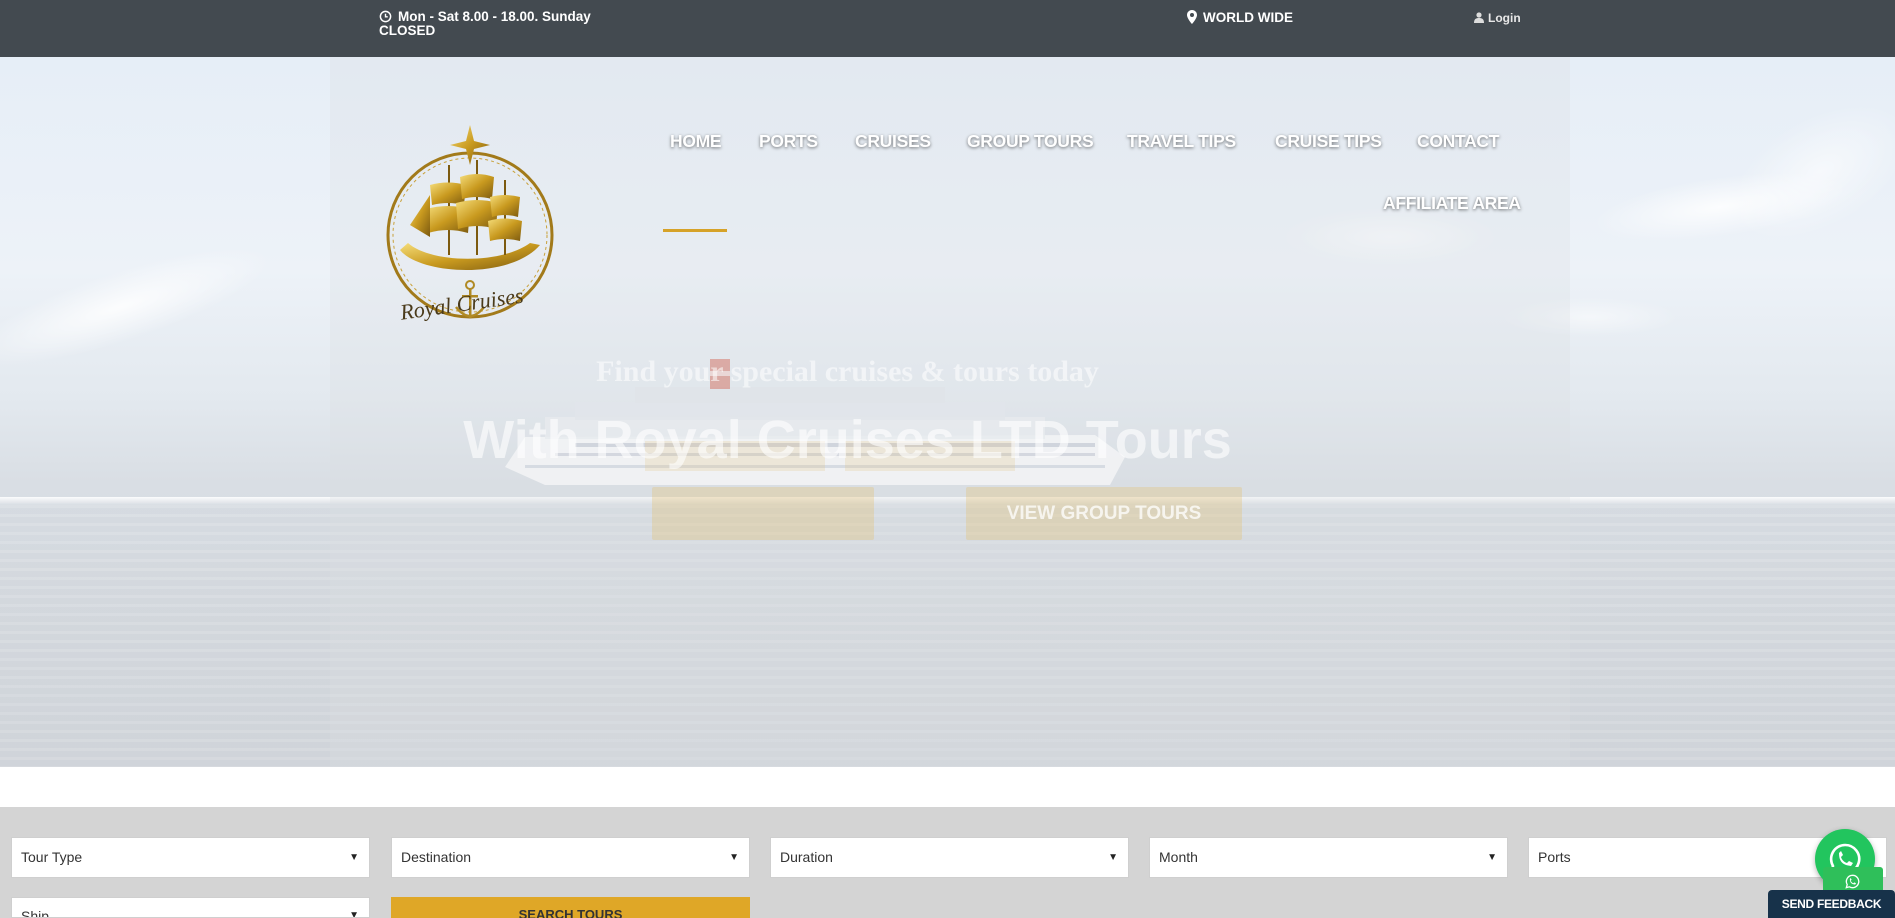  I want to click on location-text: WORLD WIDE, so click(1248, 17).